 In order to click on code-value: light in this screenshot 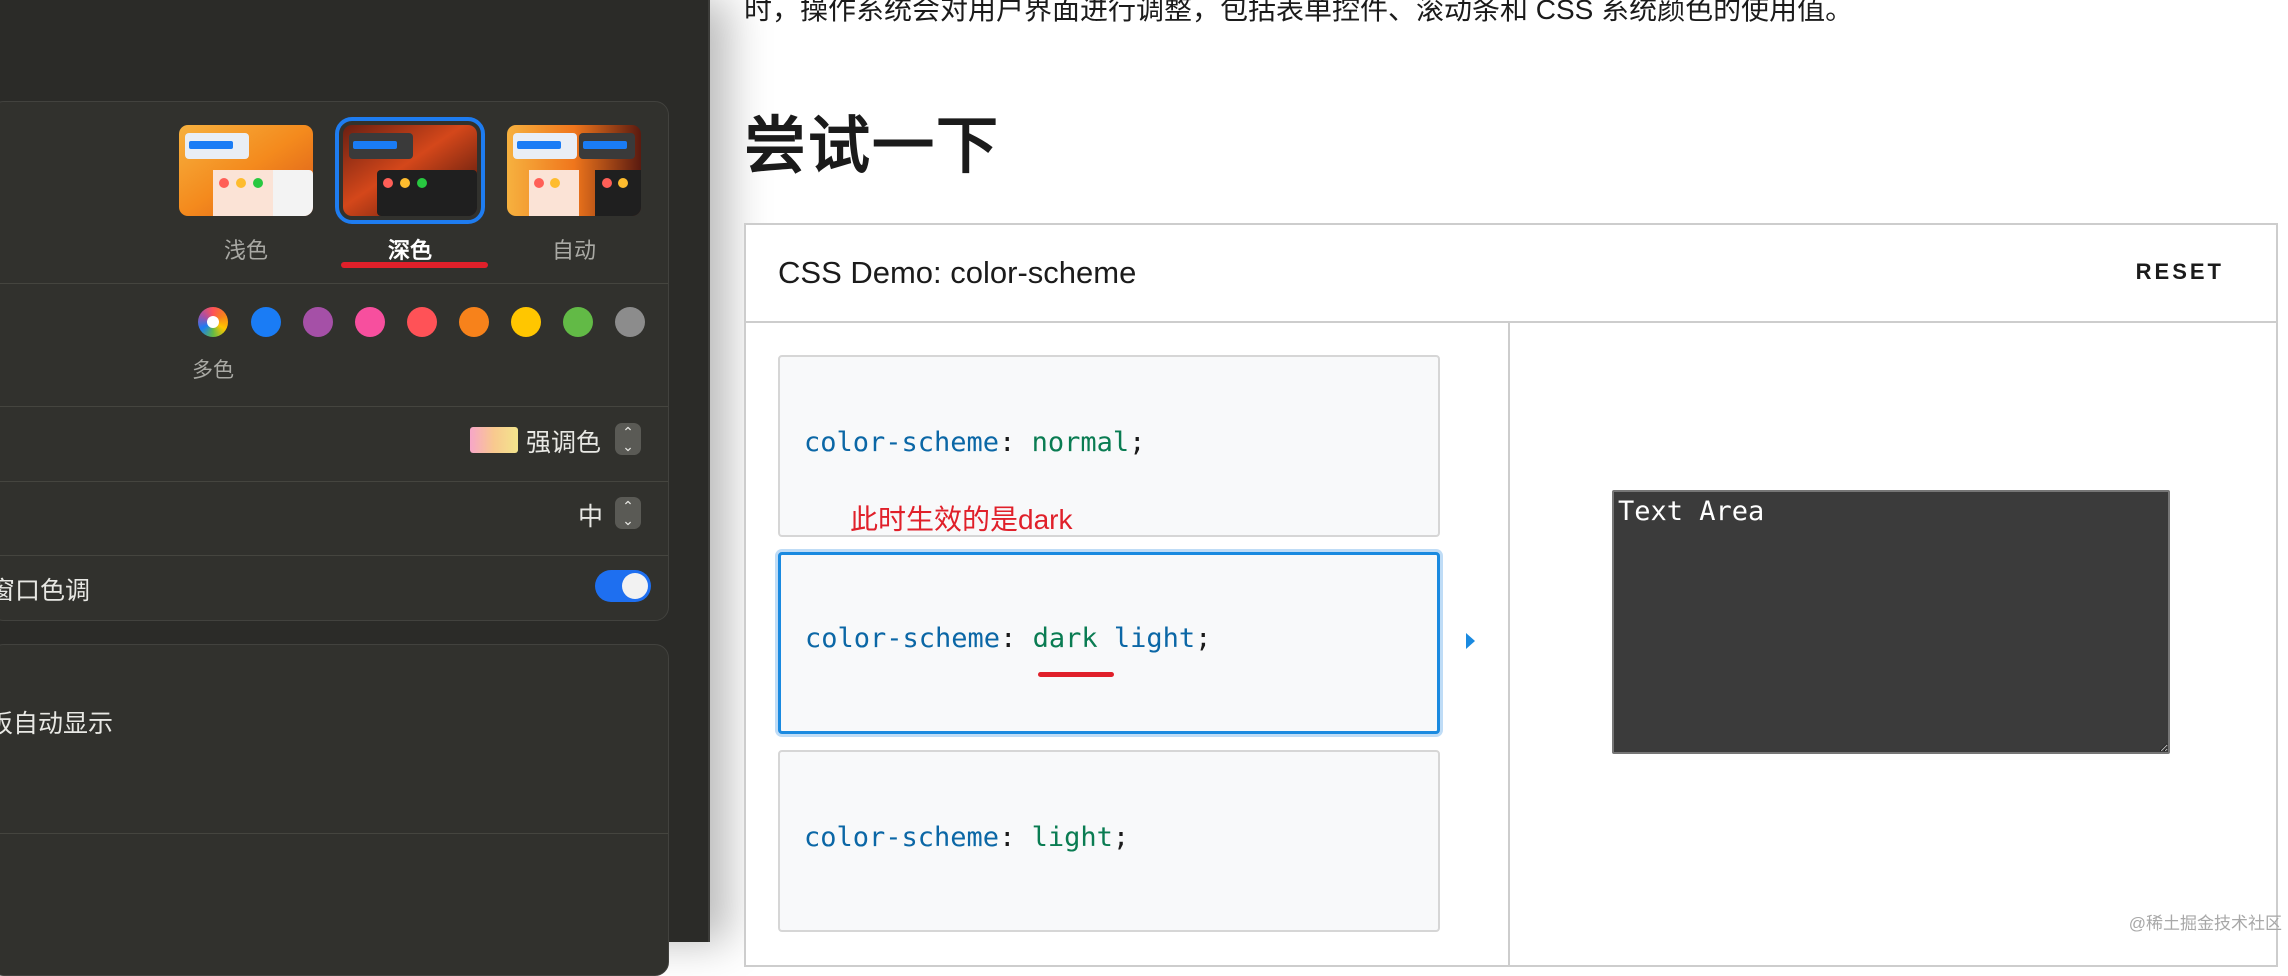, I will do `click(1072, 837)`.